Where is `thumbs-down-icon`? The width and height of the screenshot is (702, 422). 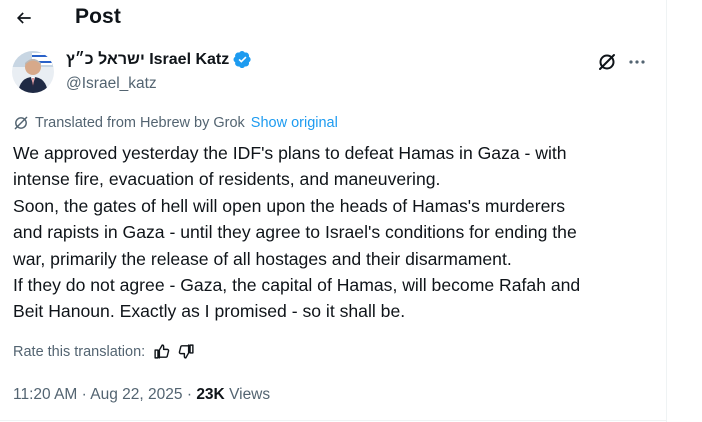
thumbs-down-icon is located at coordinates (186, 351).